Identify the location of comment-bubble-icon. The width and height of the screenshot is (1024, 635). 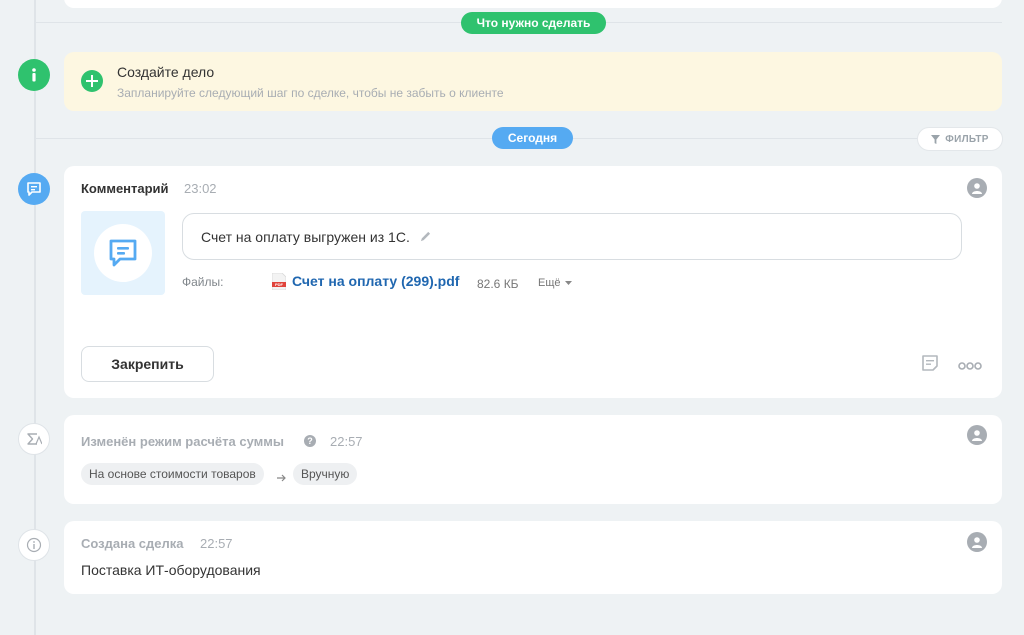
(123, 253).